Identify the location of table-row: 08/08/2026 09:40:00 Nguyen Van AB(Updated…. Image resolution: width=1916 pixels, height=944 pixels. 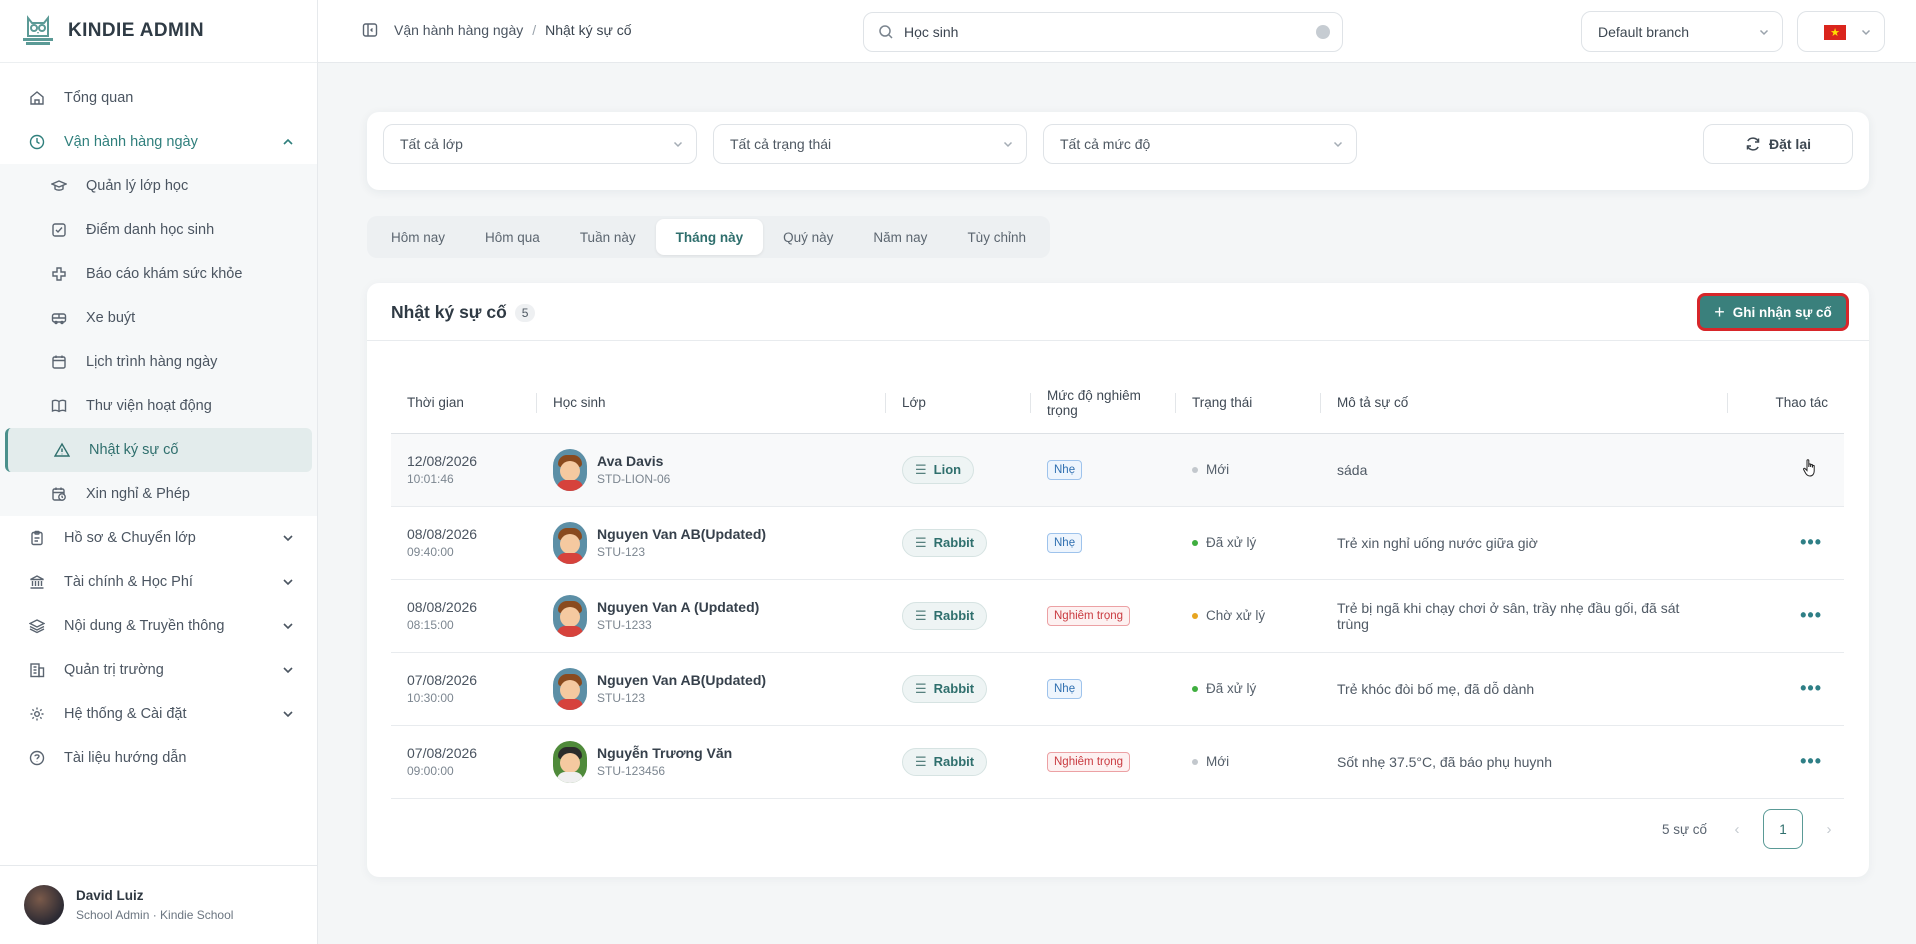
(1117, 543).